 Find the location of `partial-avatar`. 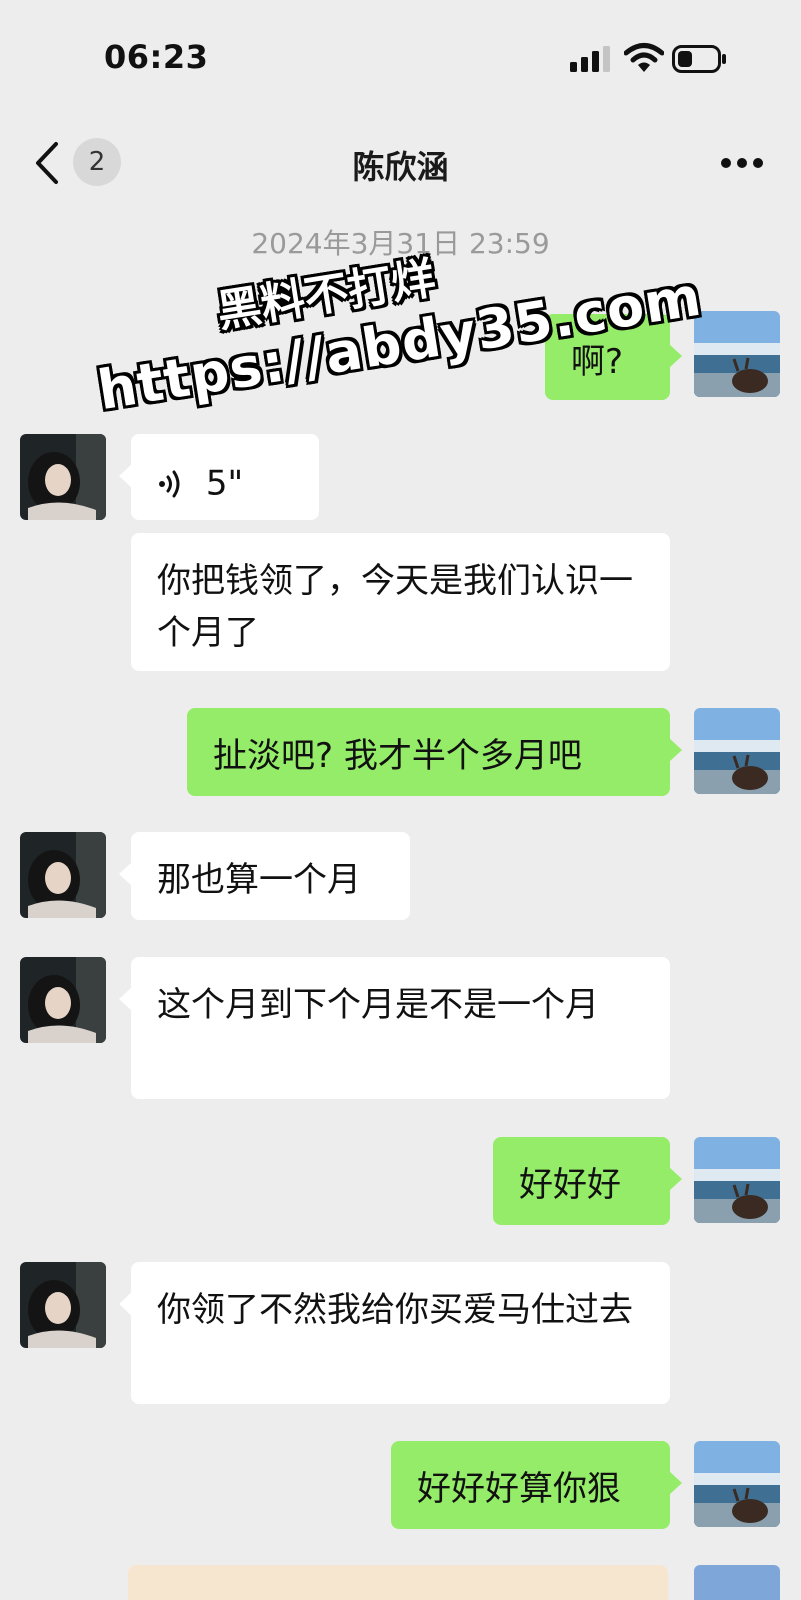

partial-avatar is located at coordinates (737, 1582).